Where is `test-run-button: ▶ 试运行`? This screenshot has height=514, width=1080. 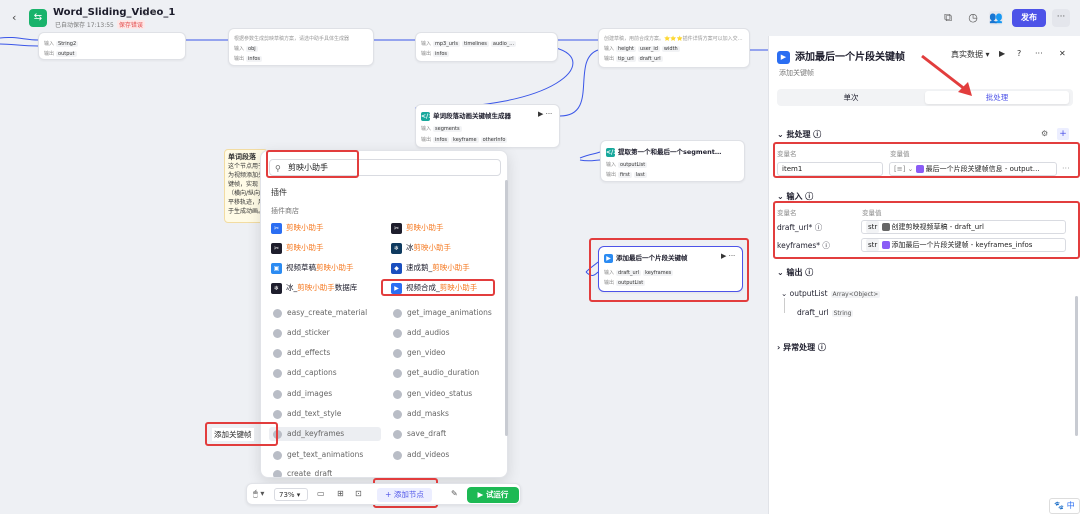
test-run-button: ▶ 试运行 is located at coordinates (493, 495).